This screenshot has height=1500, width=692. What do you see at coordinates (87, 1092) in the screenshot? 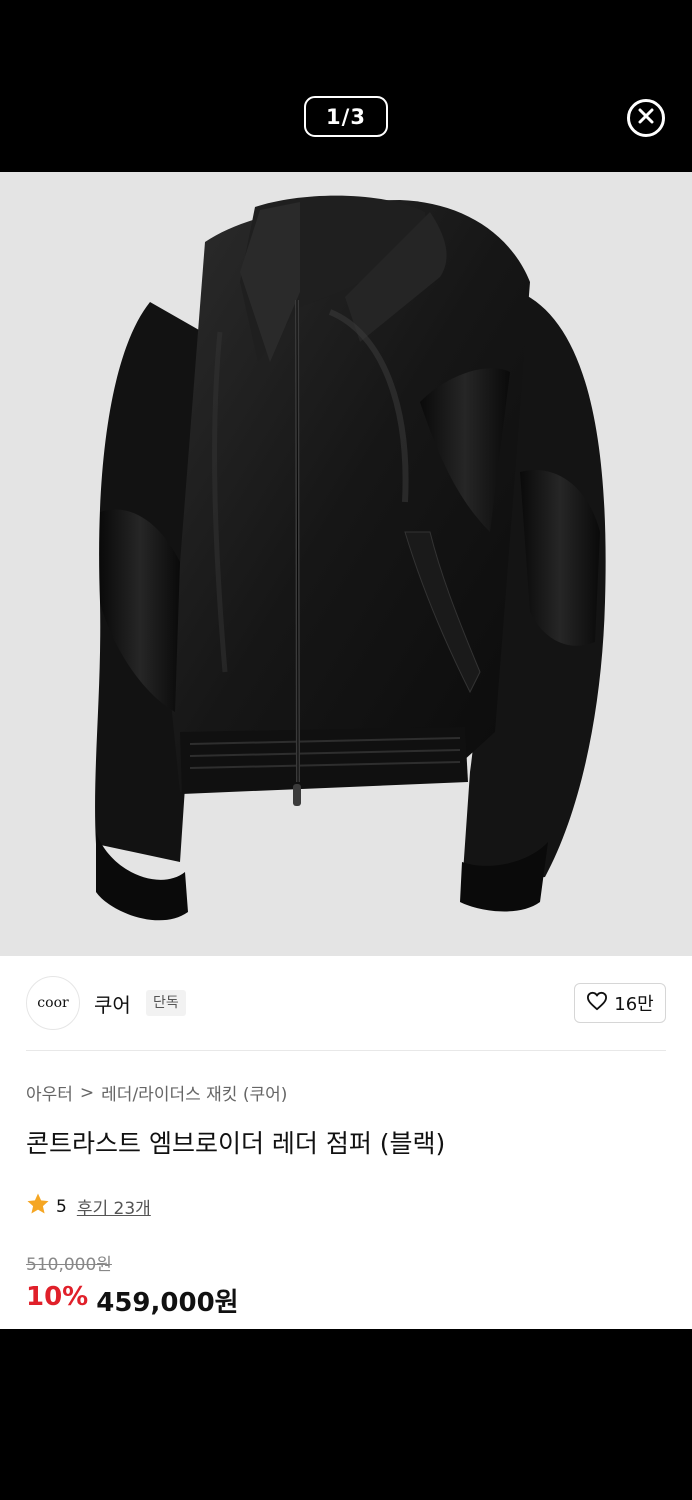
I see `chevron-right-icon: >` at bounding box center [87, 1092].